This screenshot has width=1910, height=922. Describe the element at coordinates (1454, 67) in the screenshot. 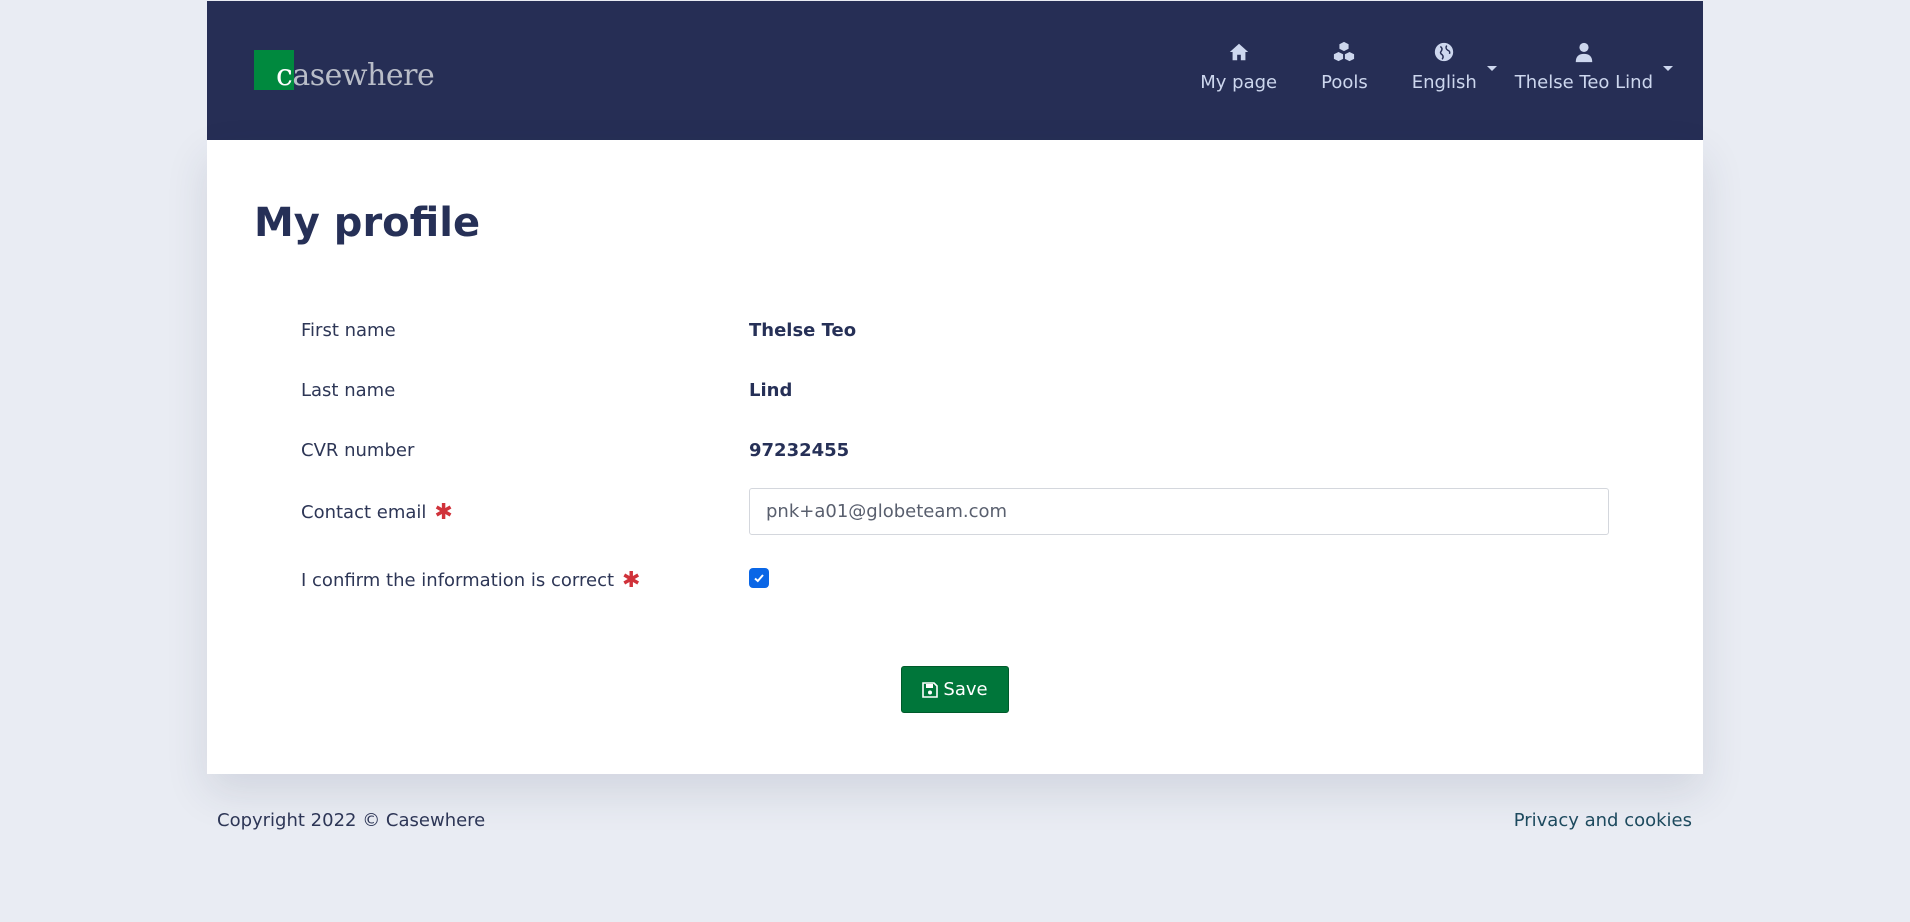

I see `nav-language: English` at that location.